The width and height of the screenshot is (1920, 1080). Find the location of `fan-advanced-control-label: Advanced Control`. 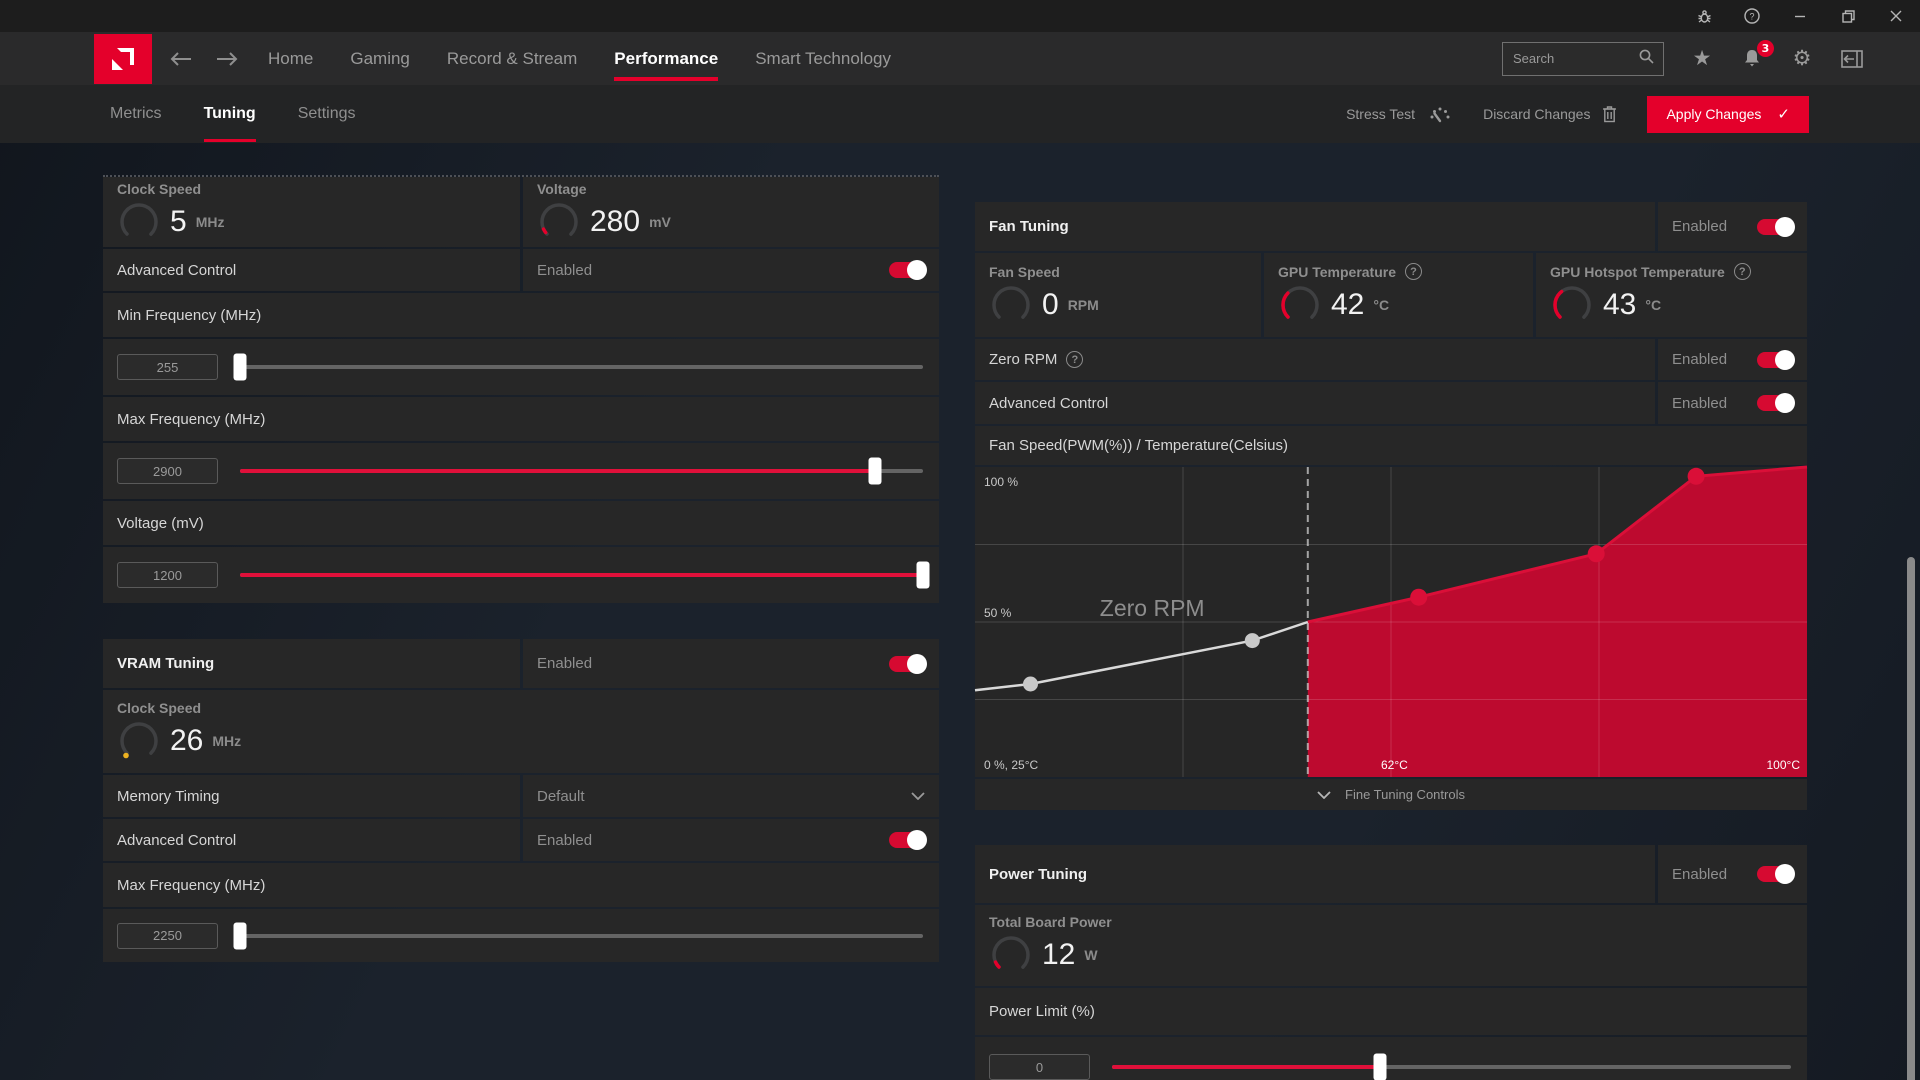

fan-advanced-control-label: Advanced Control is located at coordinates (1315, 403).